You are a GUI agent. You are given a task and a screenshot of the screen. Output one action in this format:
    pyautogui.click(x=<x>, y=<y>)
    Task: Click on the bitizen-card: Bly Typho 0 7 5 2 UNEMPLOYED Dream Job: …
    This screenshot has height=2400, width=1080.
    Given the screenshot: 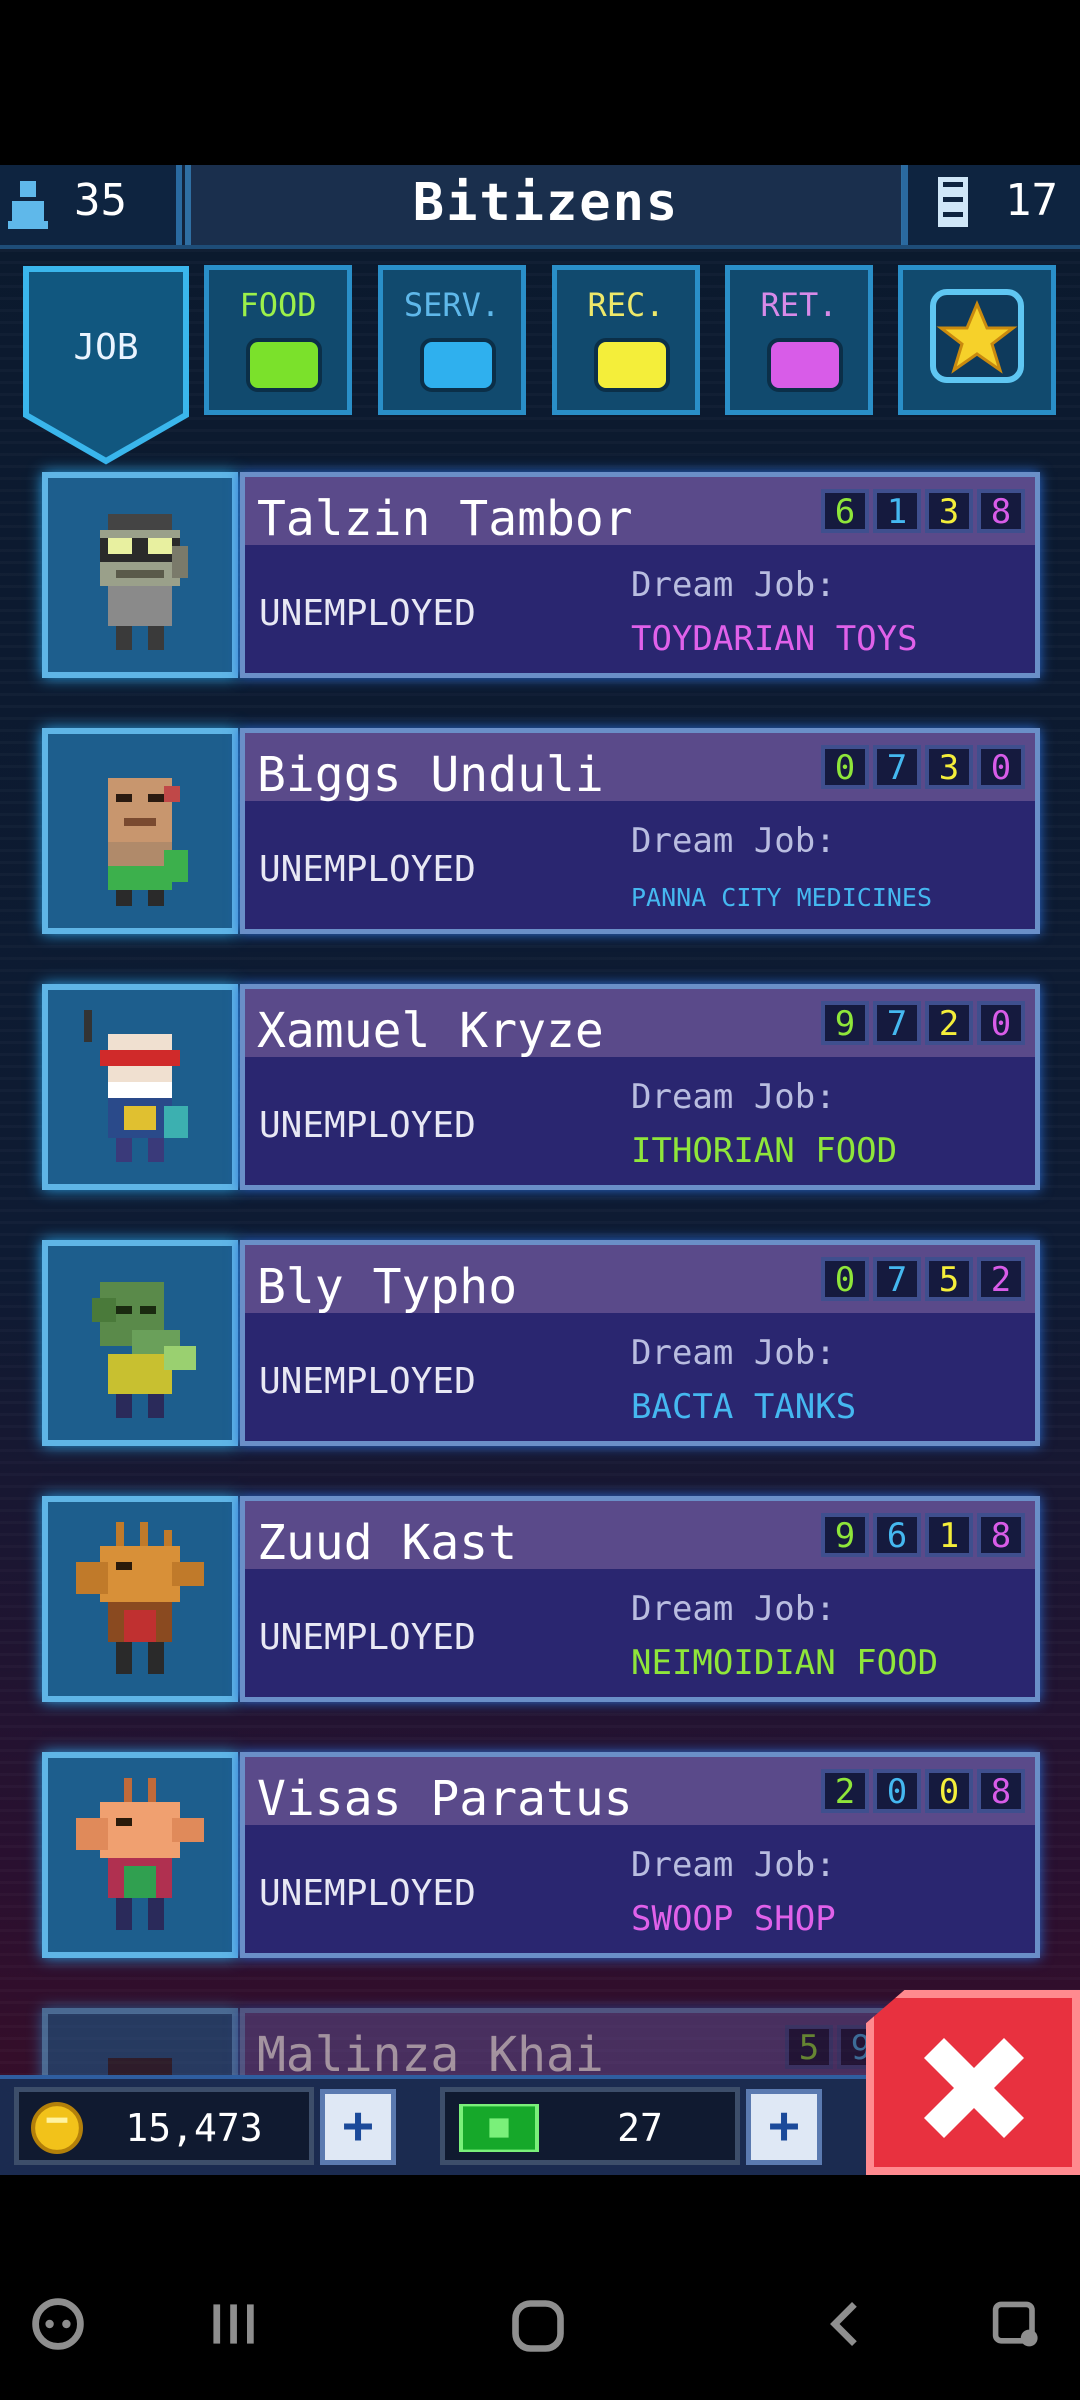 What is the action you would take?
    pyautogui.click(x=640, y=1343)
    